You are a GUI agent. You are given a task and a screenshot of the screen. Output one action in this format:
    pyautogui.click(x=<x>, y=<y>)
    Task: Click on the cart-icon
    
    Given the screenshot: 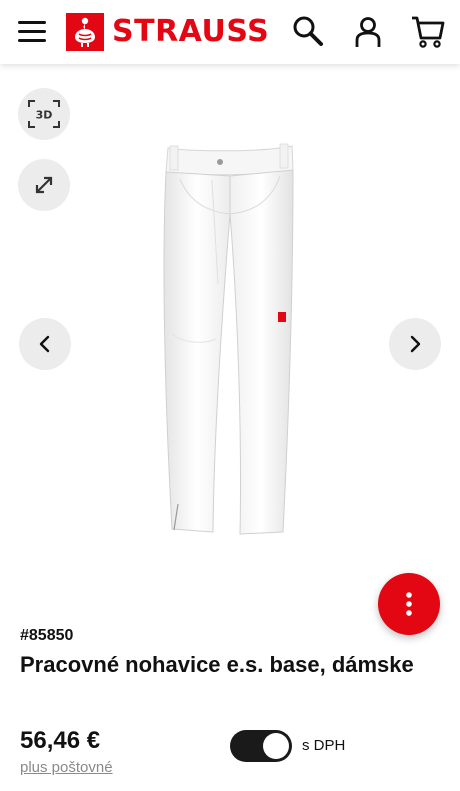 What is the action you would take?
    pyautogui.click(x=428, y=32)
    